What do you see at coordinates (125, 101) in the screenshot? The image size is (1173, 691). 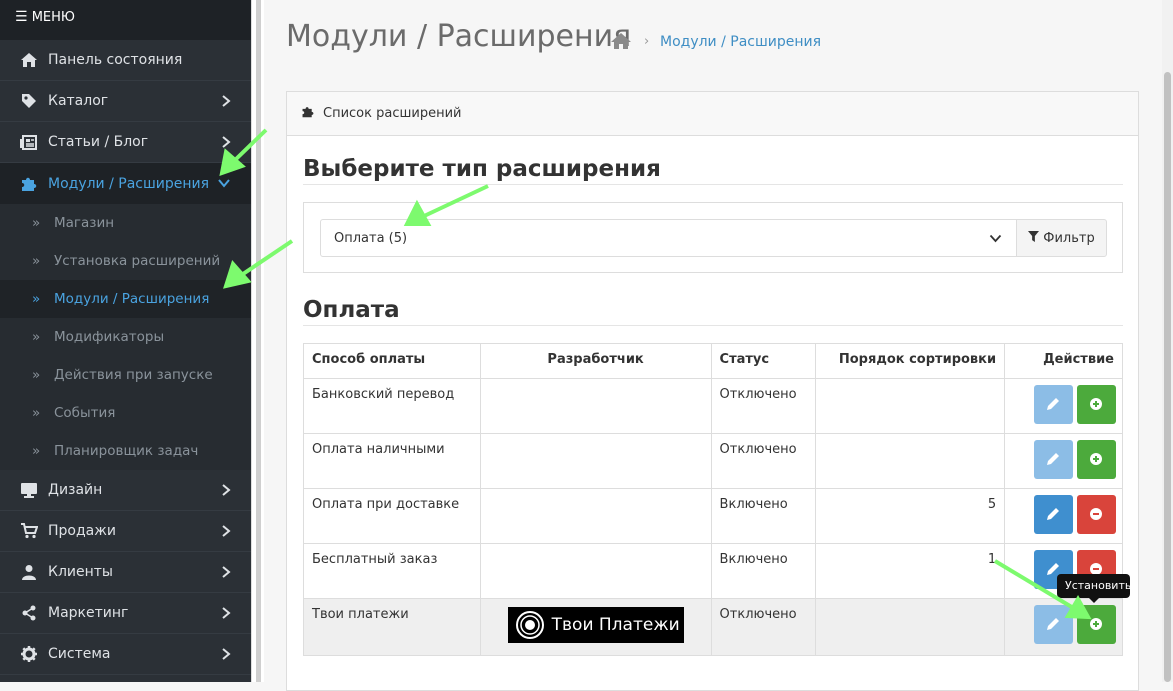 I see `sidebar-item-catalog: Каталог` at bounding box center [125, 101].